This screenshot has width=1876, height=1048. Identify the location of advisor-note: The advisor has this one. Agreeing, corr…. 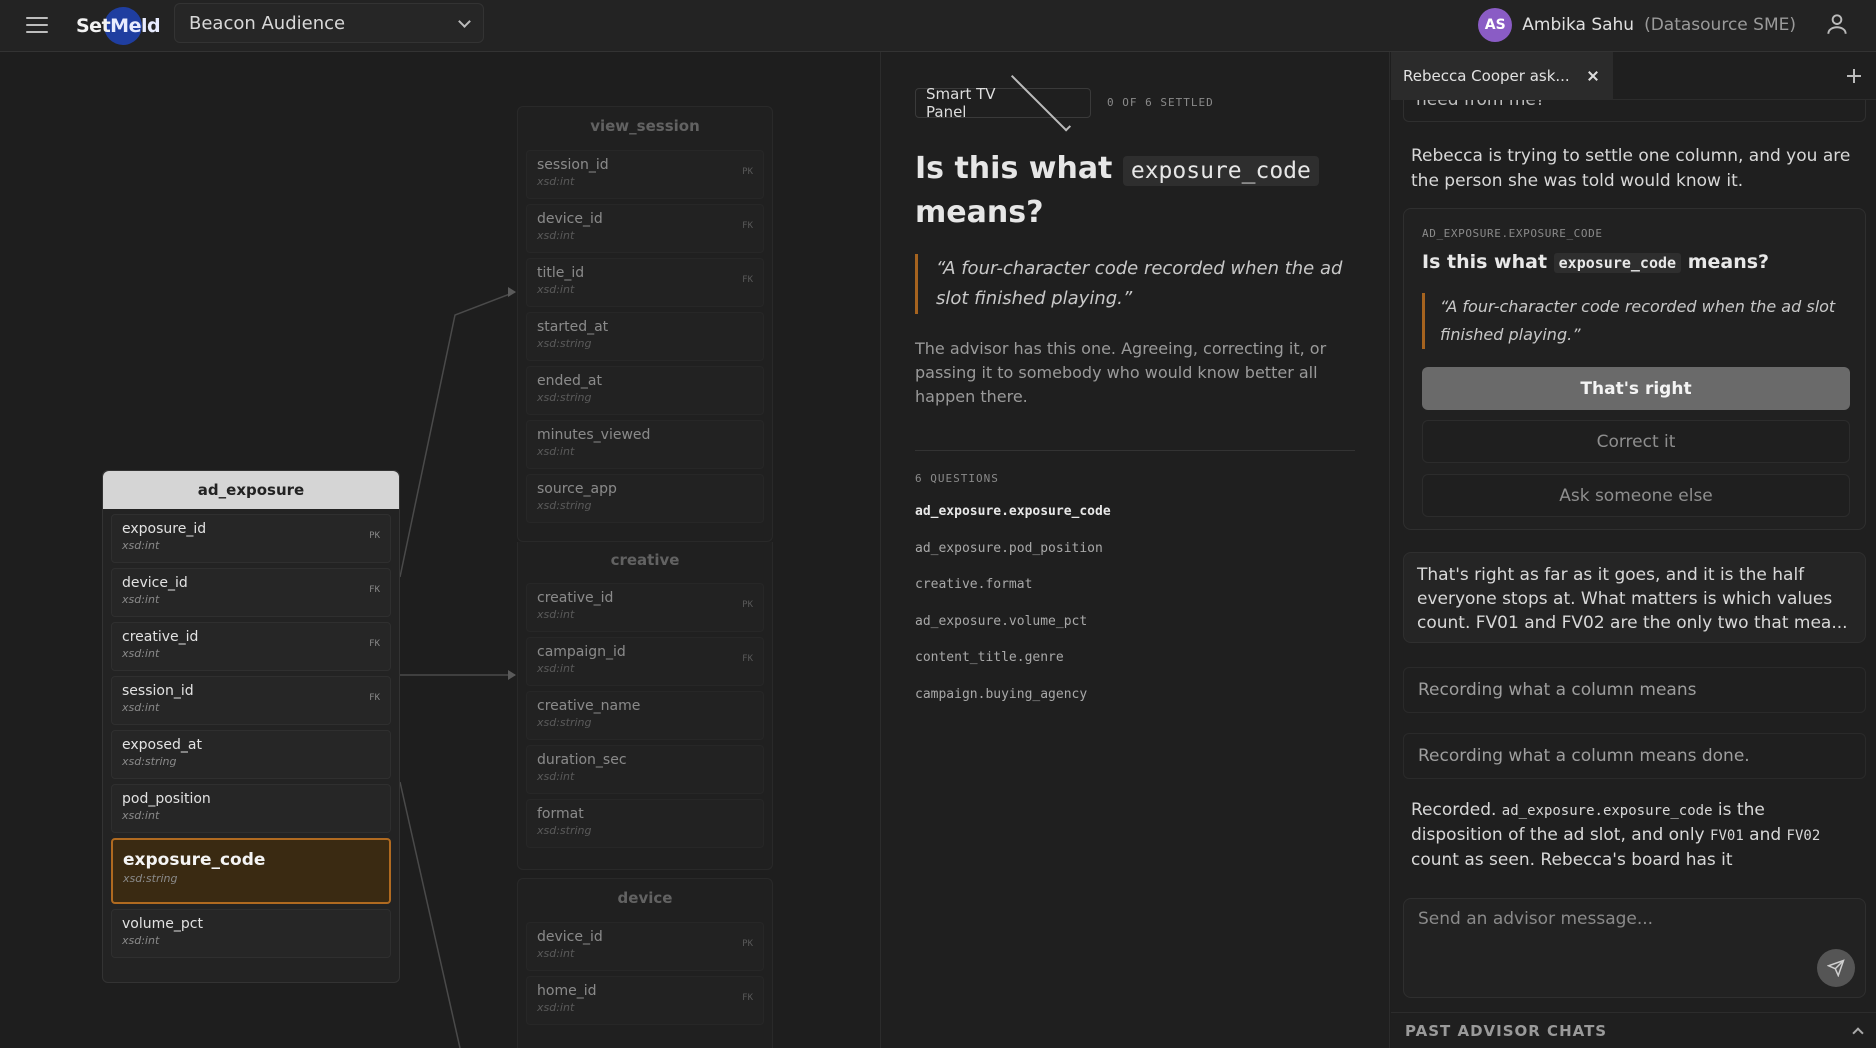
(1121, 372).